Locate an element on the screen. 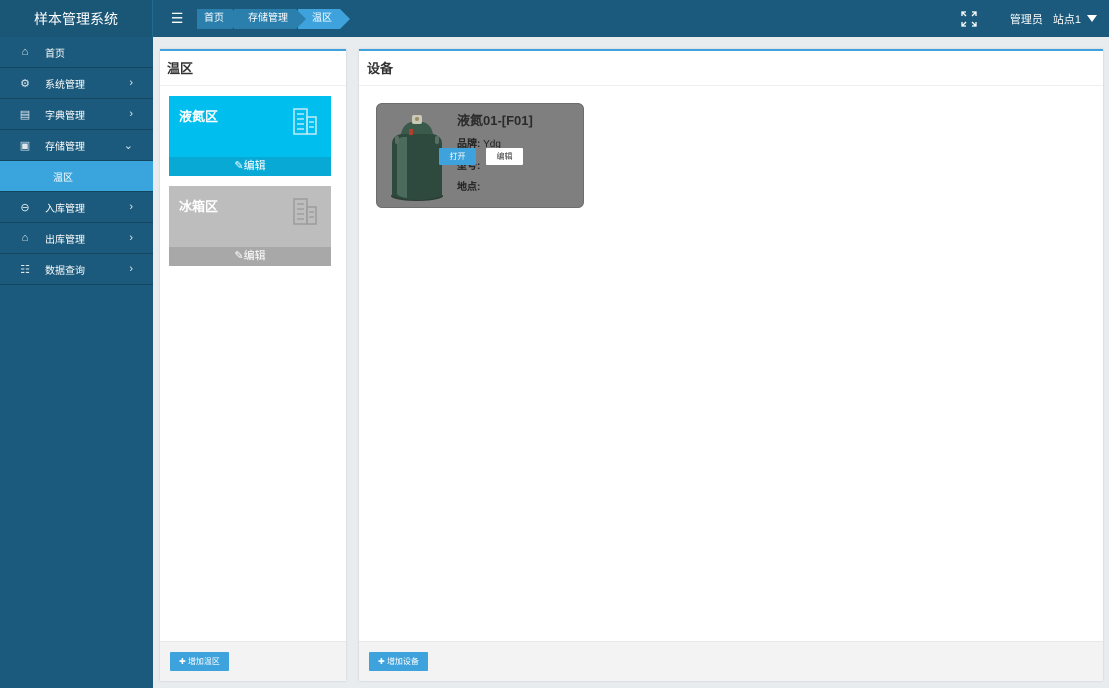 The image size is (1109, 688). add-zone-button: ✚ 增加温区 is located at coordinates (199, 661).